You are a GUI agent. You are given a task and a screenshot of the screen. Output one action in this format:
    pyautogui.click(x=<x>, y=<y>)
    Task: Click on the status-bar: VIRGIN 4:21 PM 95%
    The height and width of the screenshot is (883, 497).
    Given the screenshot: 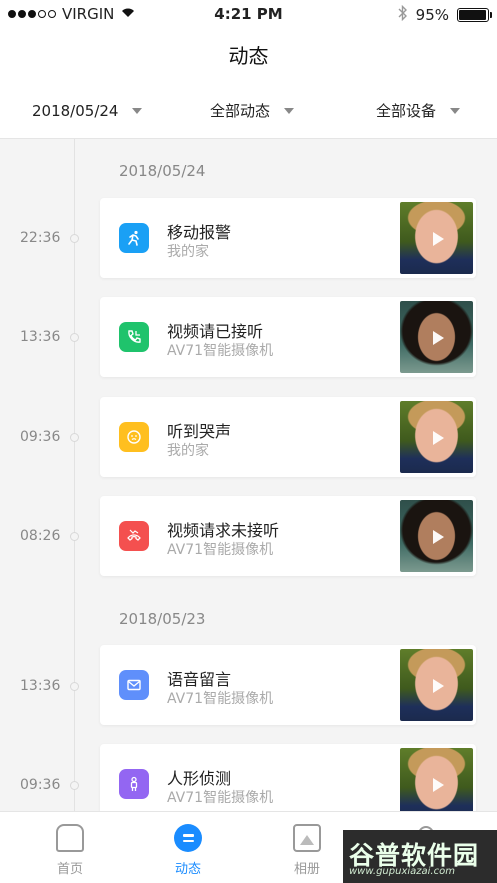 What is the action you would take?
    pyautogui.click(x=248, y=15)
    